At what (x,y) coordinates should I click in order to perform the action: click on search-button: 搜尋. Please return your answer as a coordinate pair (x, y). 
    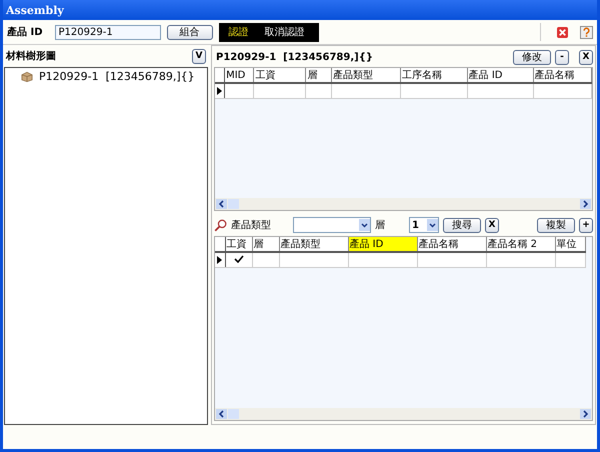
    Looking at the image, I should click on (462, 225).